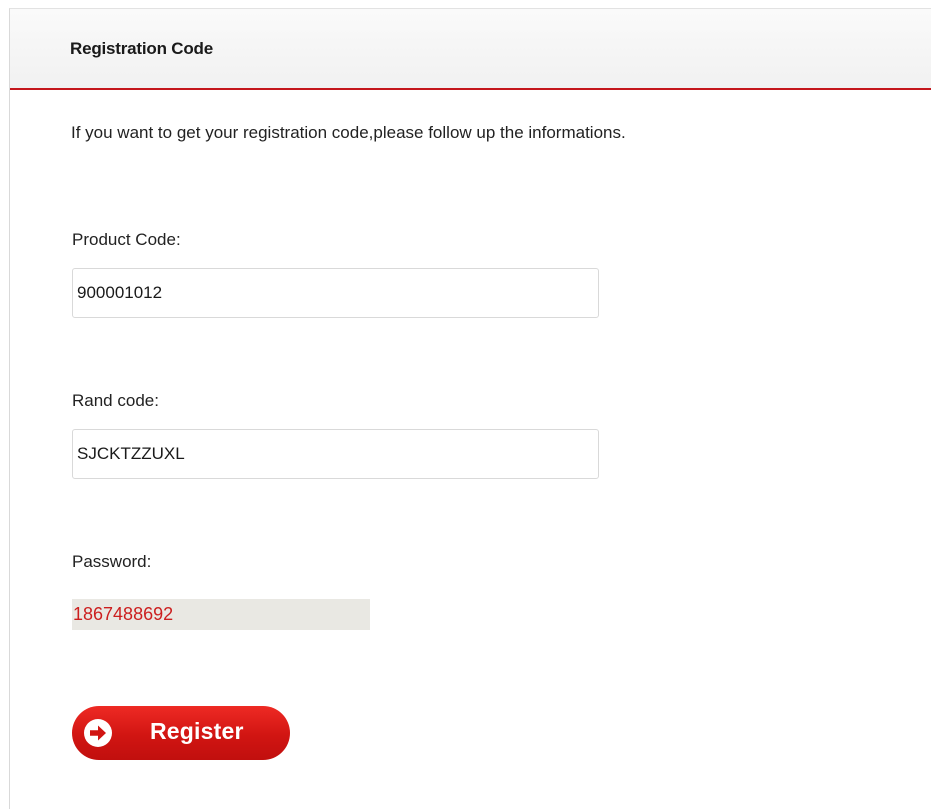  What do you see at coordinates (112, 561) in the screenshot?
I see `password-label: Password:` at bounding box center [112, 561].